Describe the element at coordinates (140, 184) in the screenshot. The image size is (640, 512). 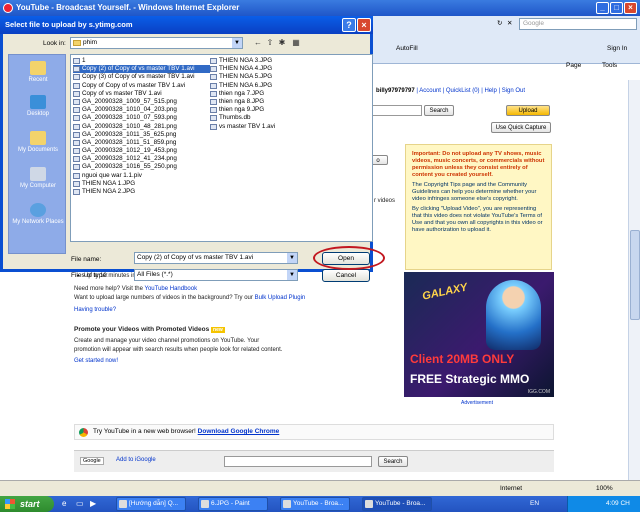
I see `file-item: THIEN NGA 1.JPG` at that location.